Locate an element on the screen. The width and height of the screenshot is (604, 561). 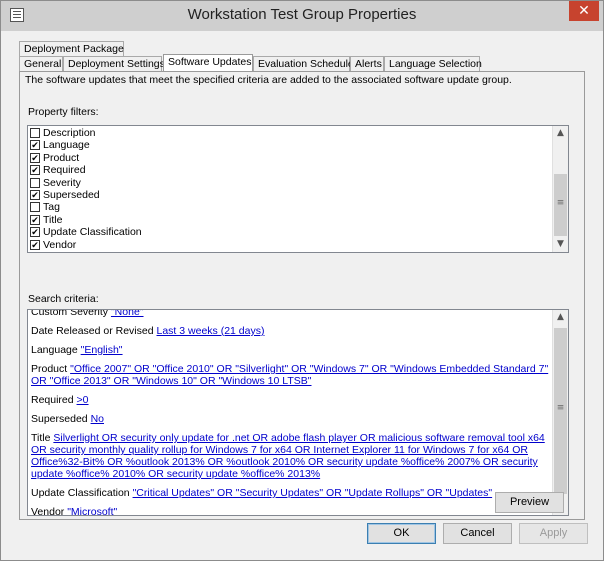
tab-deployment-package: Deployment Package is located at coordinates (71, 48).